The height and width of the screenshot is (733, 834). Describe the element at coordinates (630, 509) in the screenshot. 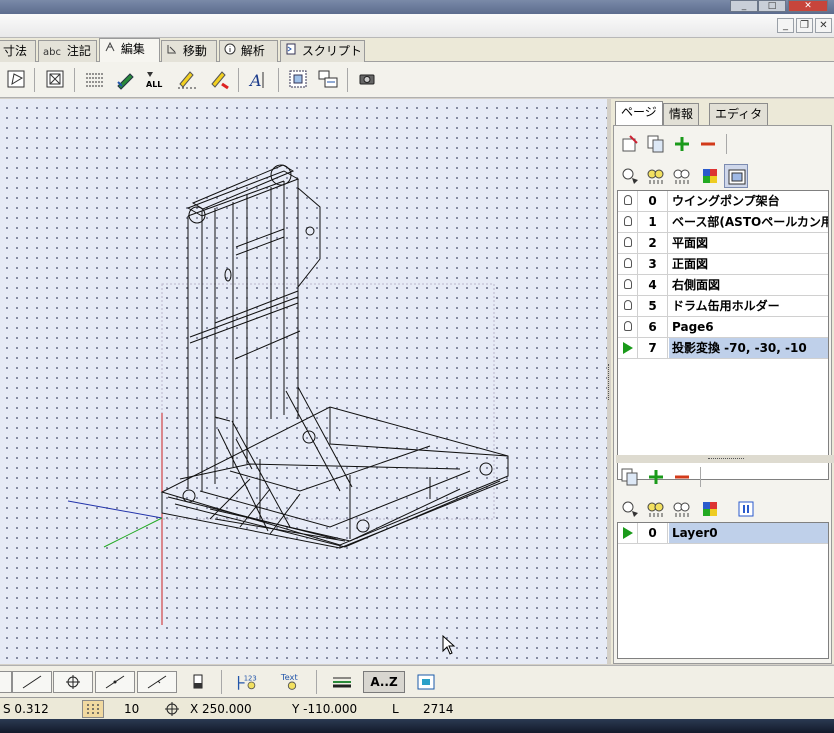

I see `show-layer-icon` at that location.